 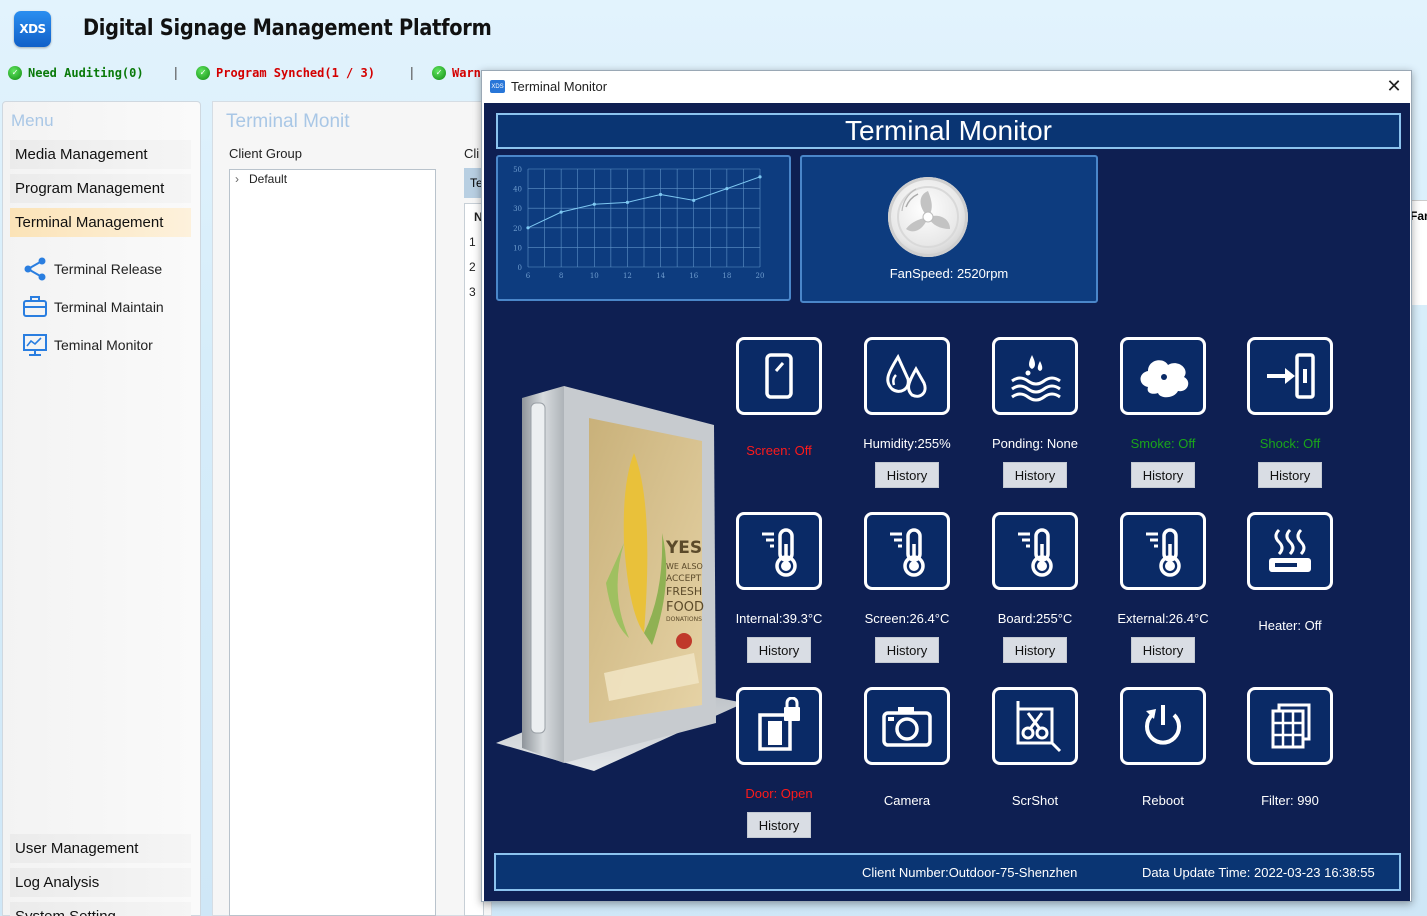 What do you see at coordinates (332, 542) in the screenshot?
I see `client-group-tree` at bounding box center [332, 542].